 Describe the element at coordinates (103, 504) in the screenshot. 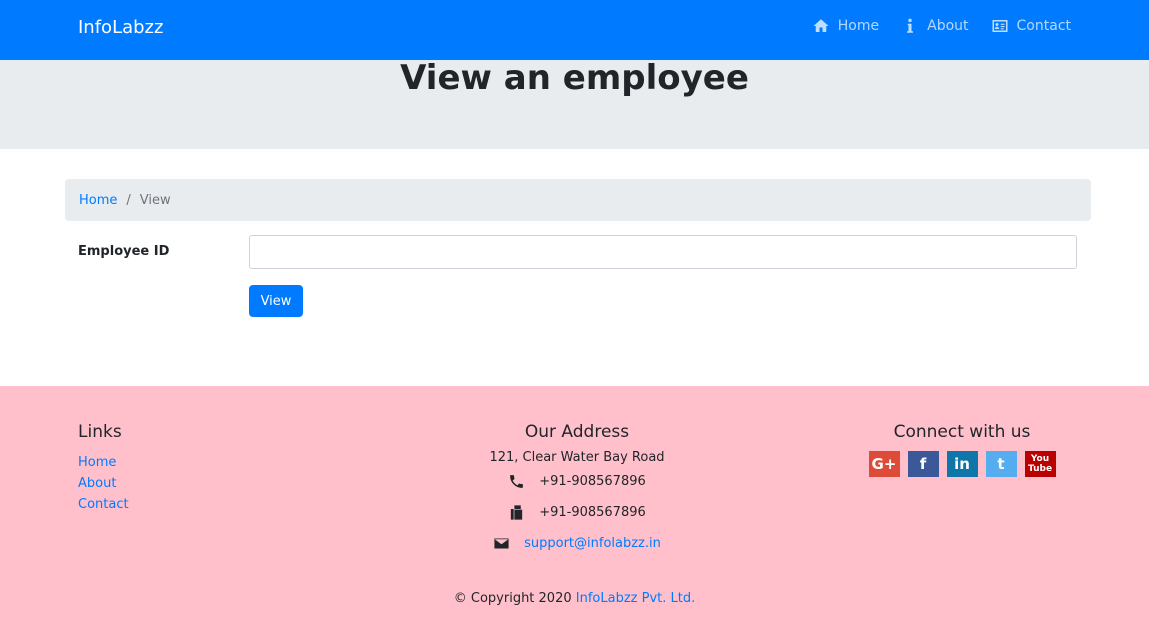

I see `footer-link-contact: Contact` at that location.